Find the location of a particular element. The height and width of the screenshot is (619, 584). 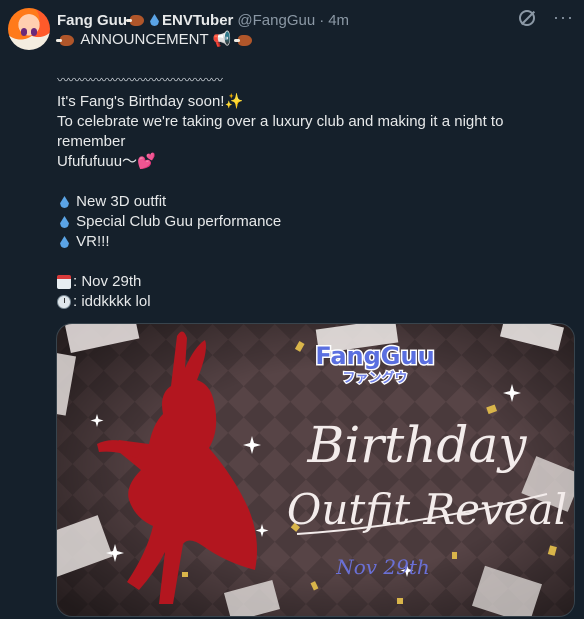

birthday-text: It's Fang's Birthday soon! is located at coordinates (141, 101).